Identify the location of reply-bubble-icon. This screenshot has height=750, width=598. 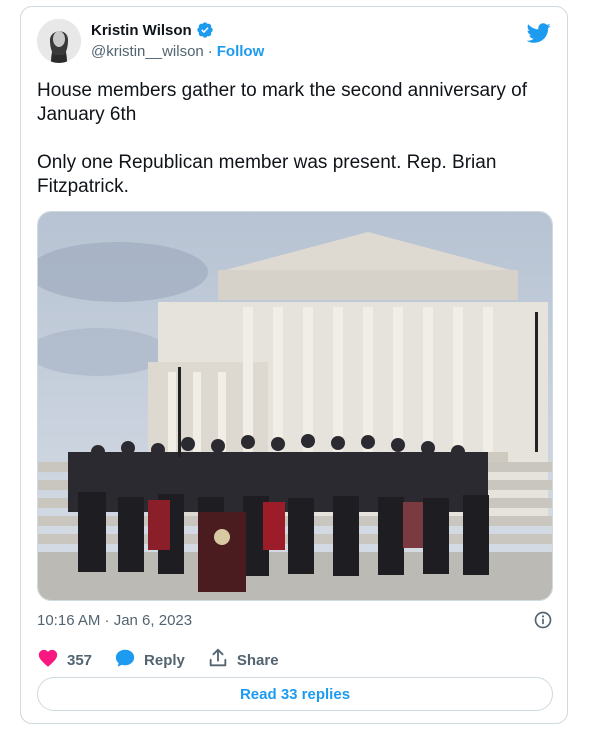
(125, 660).